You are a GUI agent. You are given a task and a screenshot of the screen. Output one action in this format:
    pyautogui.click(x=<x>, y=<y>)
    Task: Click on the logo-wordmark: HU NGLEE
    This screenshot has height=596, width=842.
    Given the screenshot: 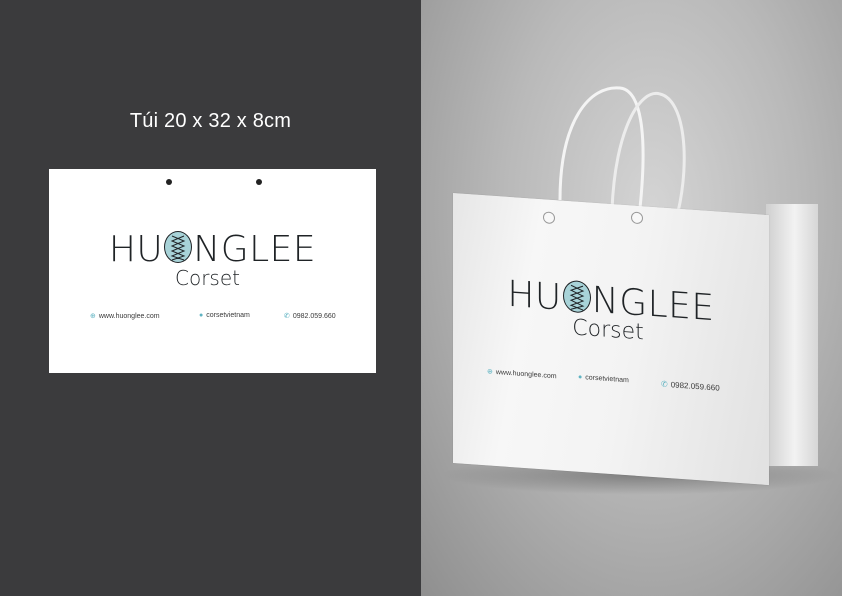 What is the action you would take?
    pyautogui.click(x=212, y=249)
    